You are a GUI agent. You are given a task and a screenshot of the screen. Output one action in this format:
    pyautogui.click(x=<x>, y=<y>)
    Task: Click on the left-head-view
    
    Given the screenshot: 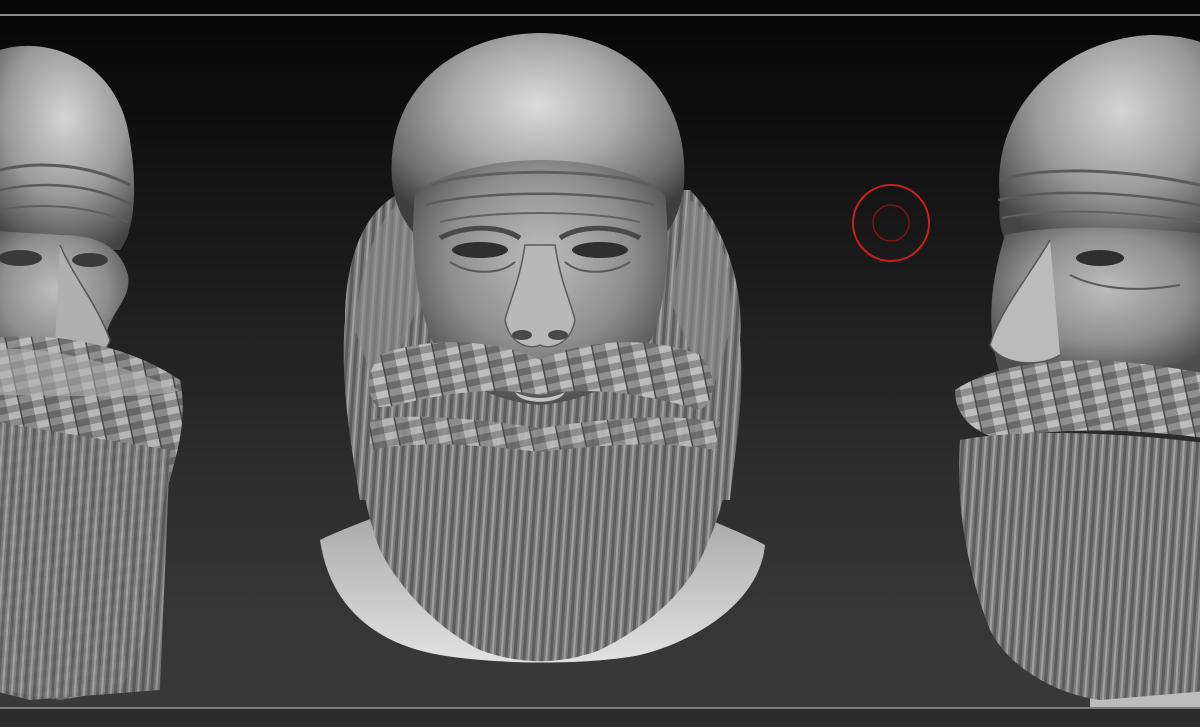 What is the action you would take?
    pyautogui.click(x=91, y=372)
    